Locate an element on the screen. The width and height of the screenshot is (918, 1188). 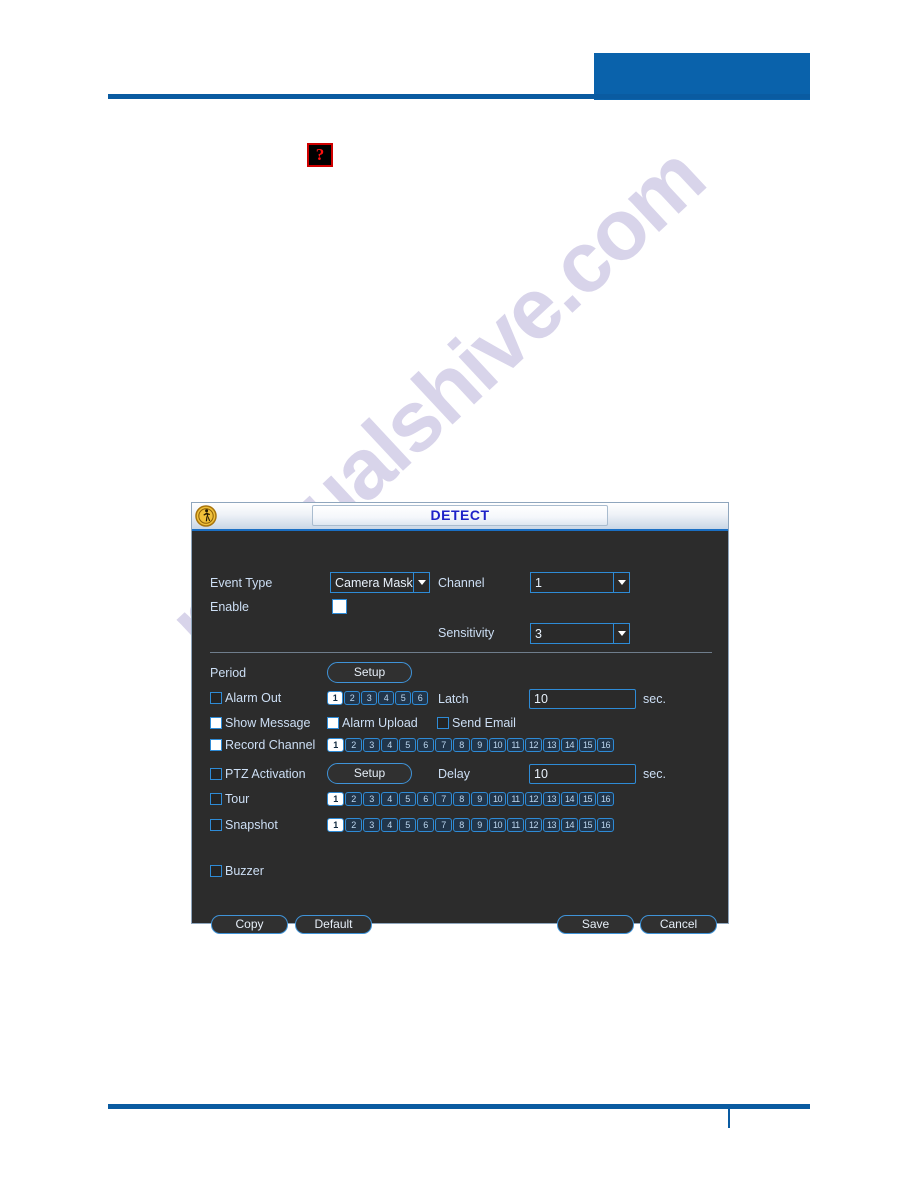
send-email-row: Send Email is located at coordinates (476, 723).